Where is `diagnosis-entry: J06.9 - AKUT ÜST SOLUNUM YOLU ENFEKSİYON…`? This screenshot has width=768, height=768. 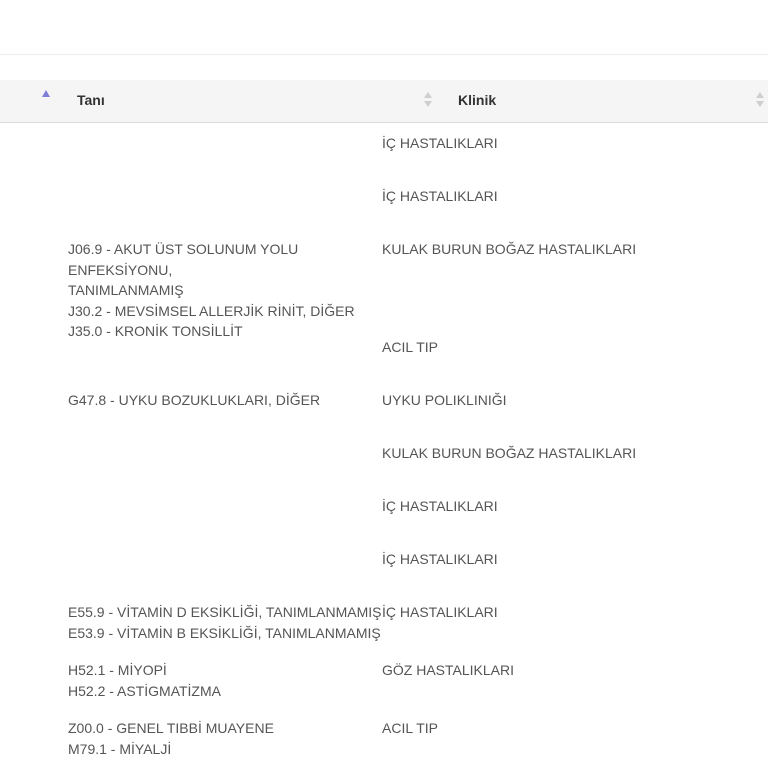
diagnosis-entry: J06.9 - AKUT ÜST SOLUNUM YOLU ENFEKSİYON… is located at coordinates (183, 269).